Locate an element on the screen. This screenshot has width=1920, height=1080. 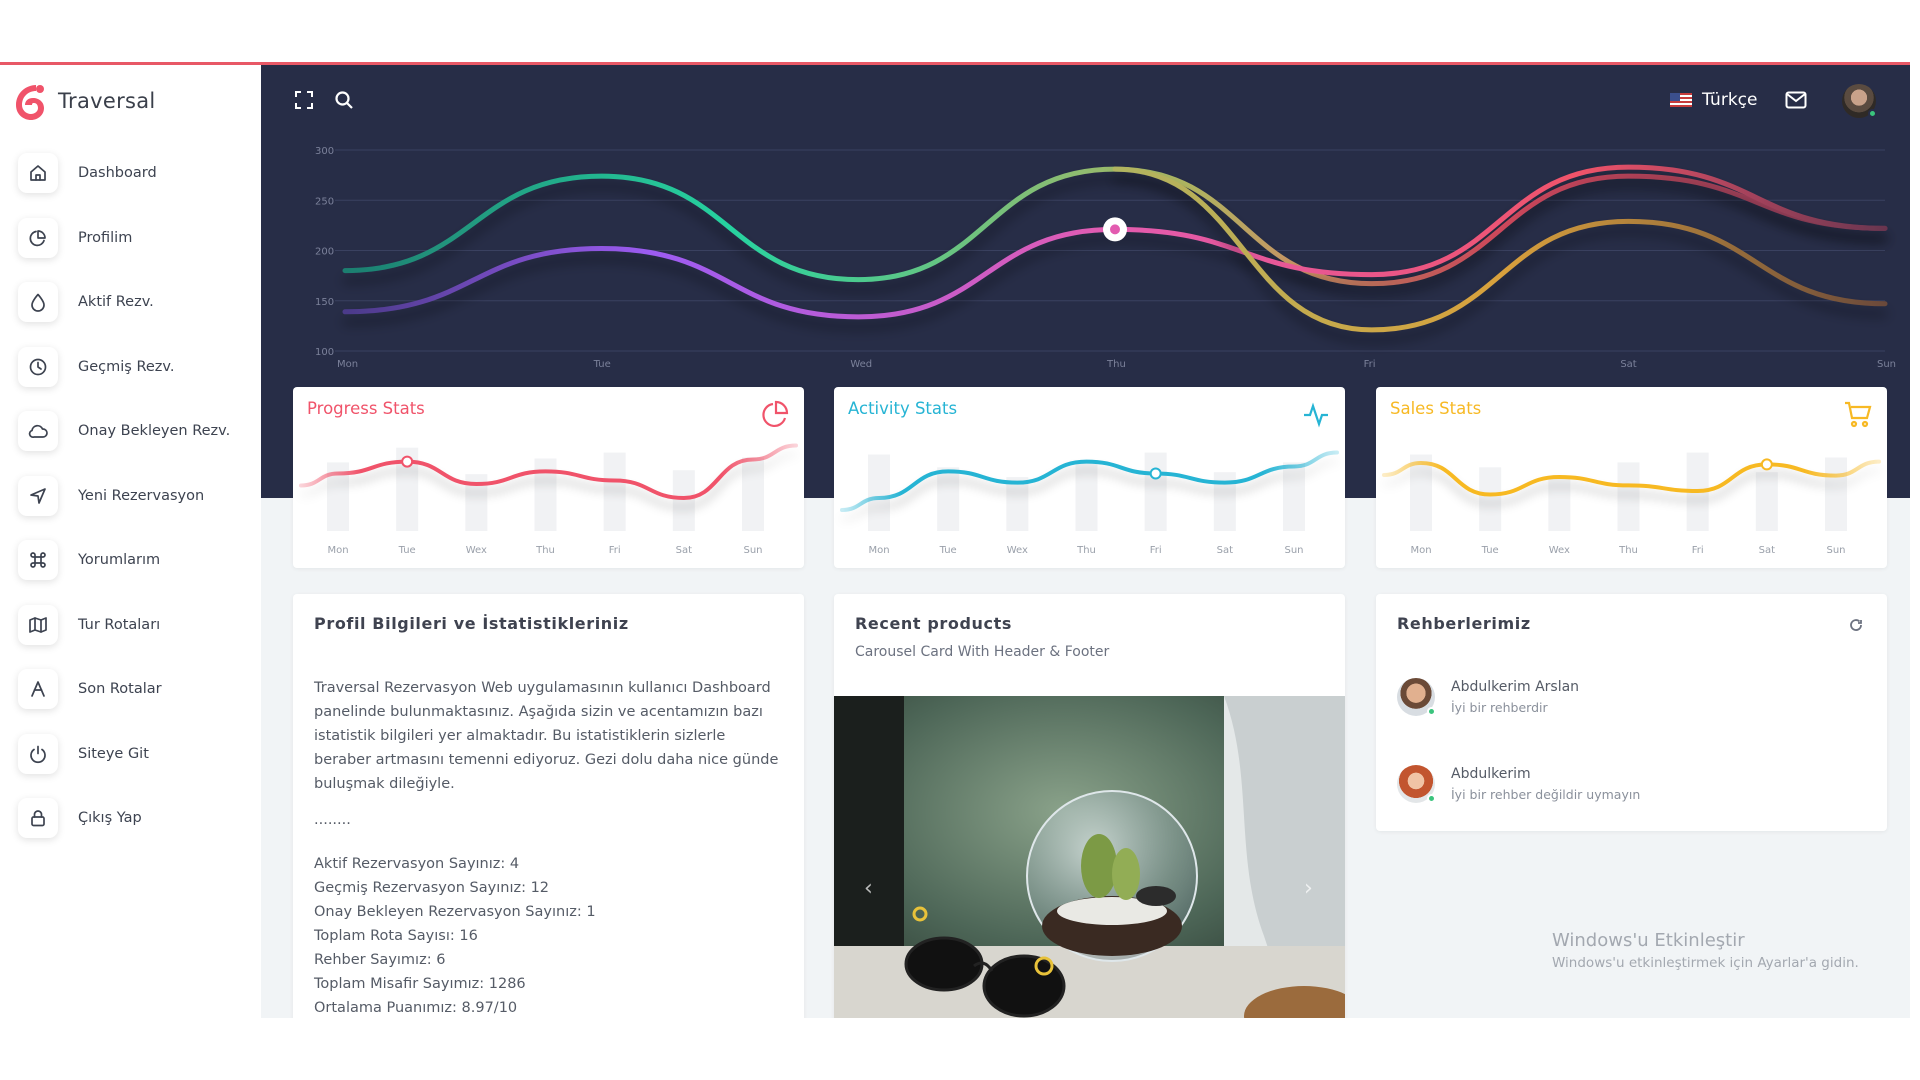
guide-item: Abdulkerim Arslan İyi bir rehberdir is located at coordinates (1488, 697).